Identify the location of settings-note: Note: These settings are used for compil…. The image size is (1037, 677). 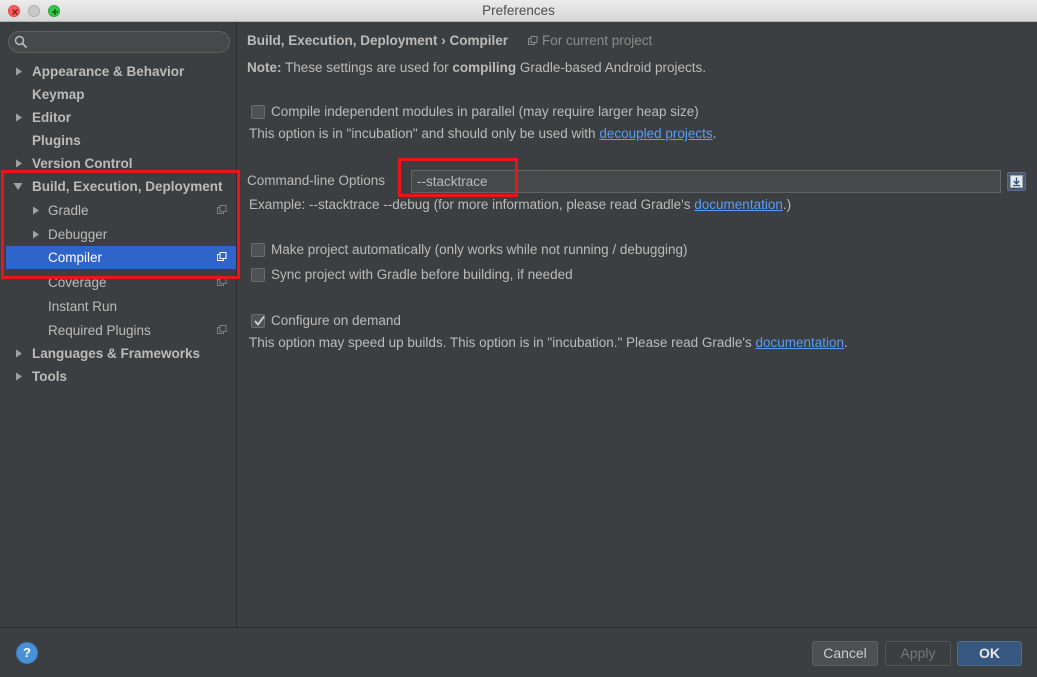
(476, 67).